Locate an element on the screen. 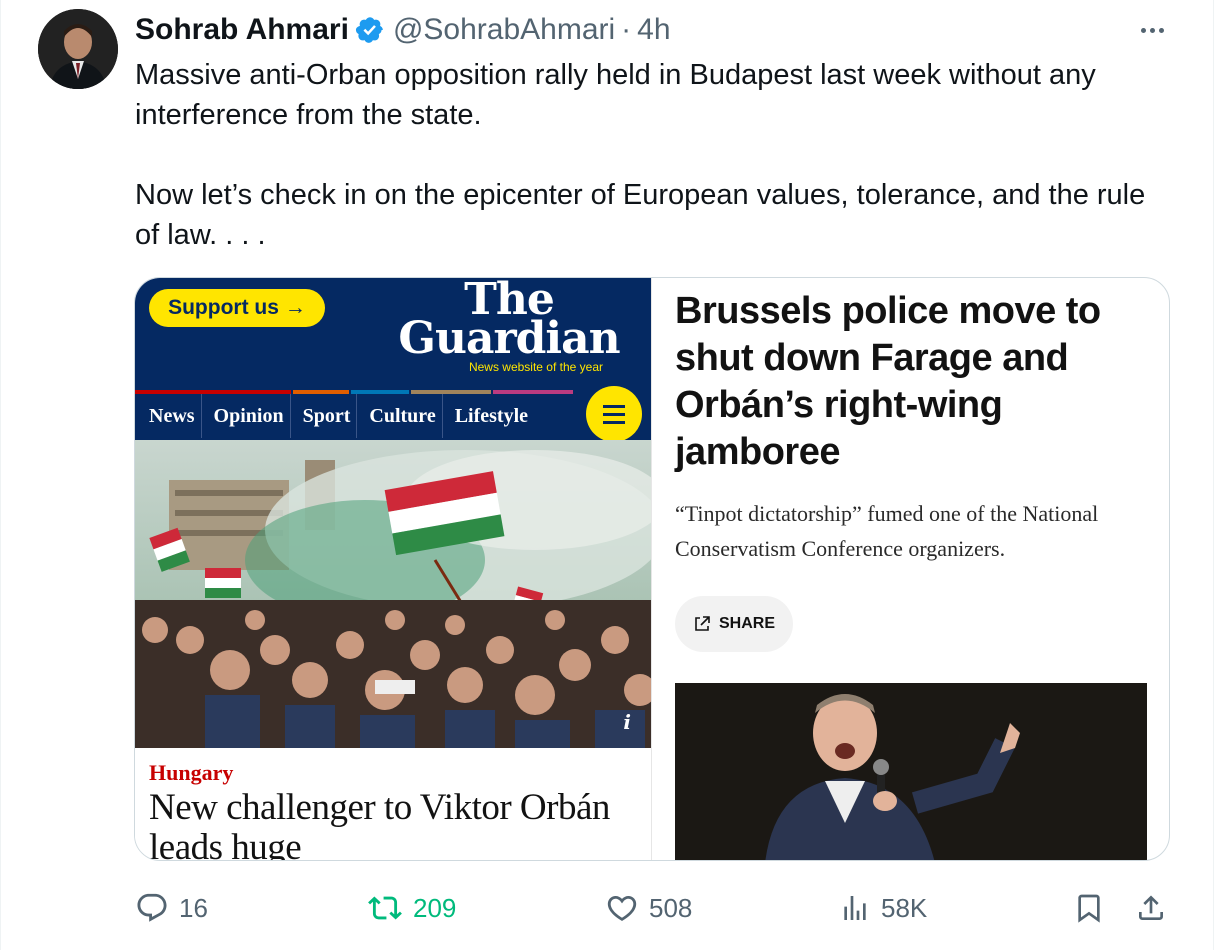 The image size is (1214, 950). share-button: SHARE is located at coordinates (734, 624).